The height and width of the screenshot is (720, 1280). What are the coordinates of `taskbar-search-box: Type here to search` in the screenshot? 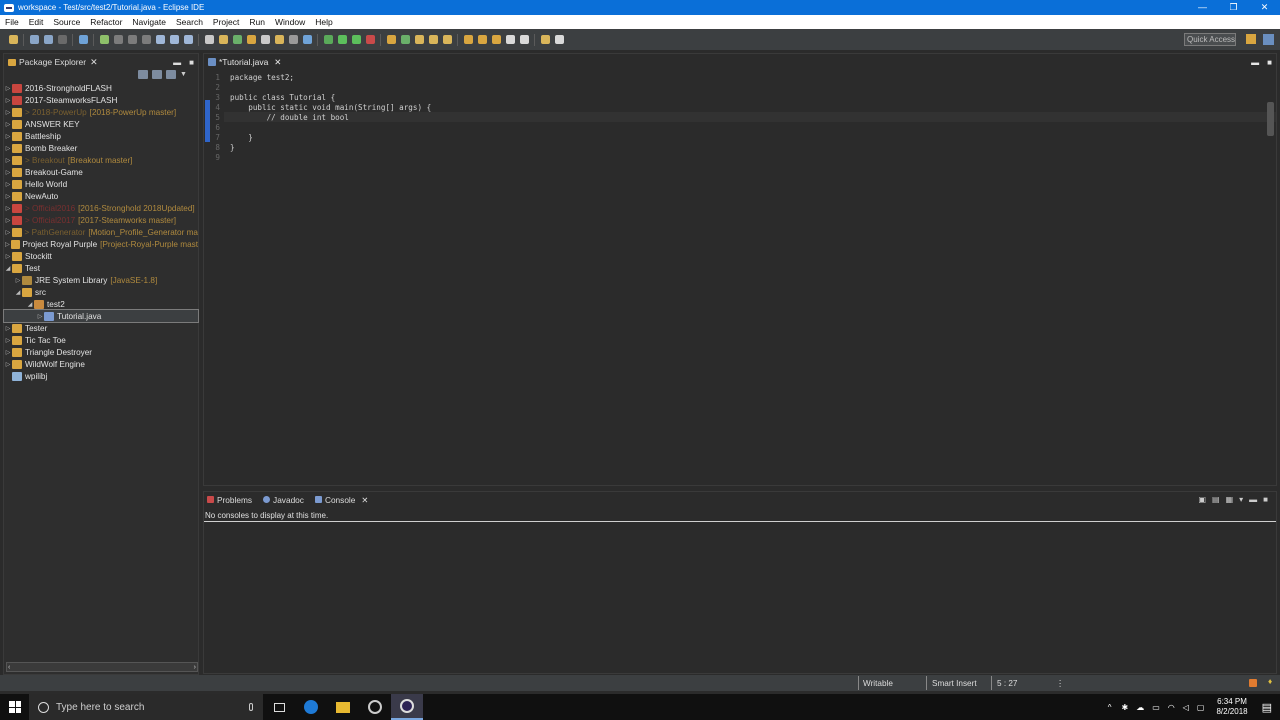 It's located at (146, 707).